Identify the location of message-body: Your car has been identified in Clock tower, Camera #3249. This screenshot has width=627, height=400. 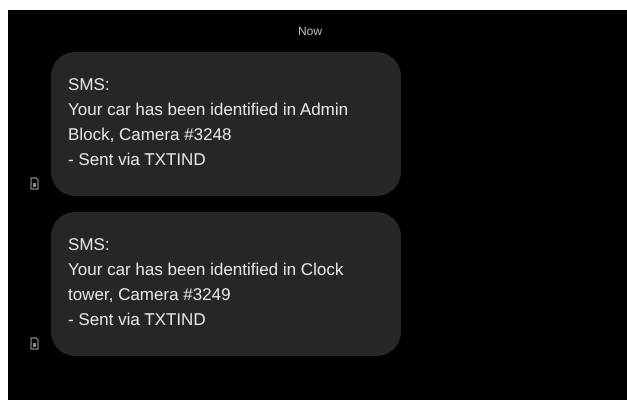
(206, 282).